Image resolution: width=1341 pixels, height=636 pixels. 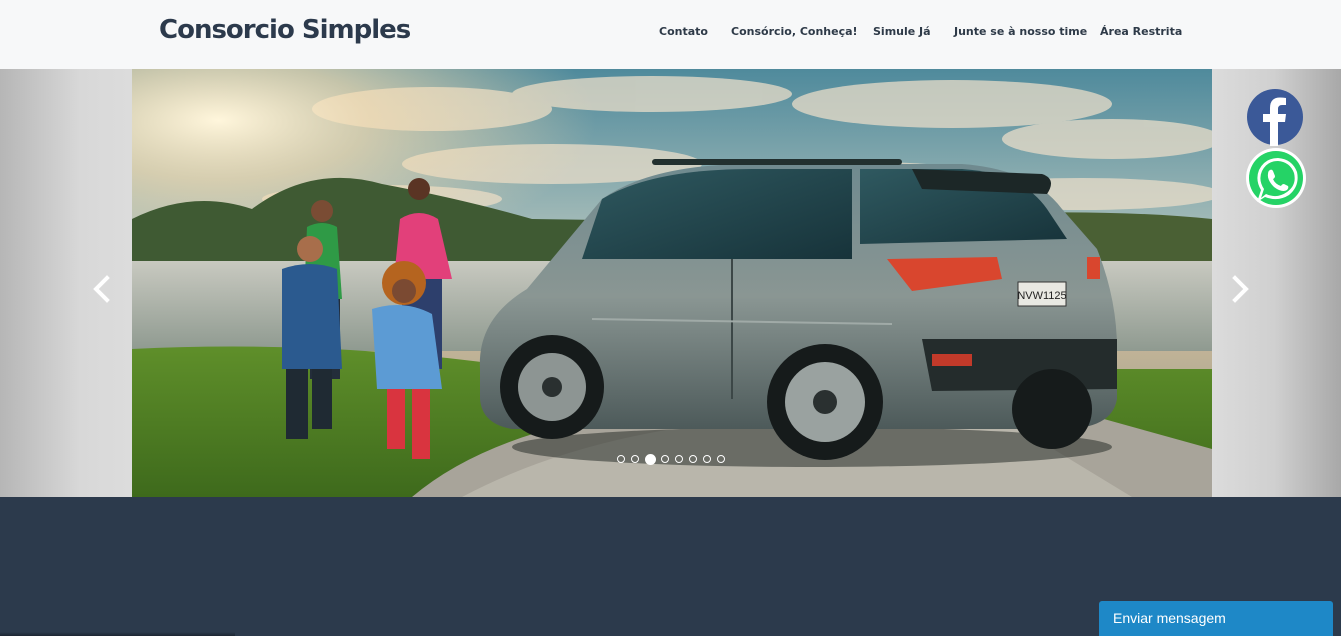 I want to click on nav-area-restrita: Área Restrita, so click(x=1141, y=31).